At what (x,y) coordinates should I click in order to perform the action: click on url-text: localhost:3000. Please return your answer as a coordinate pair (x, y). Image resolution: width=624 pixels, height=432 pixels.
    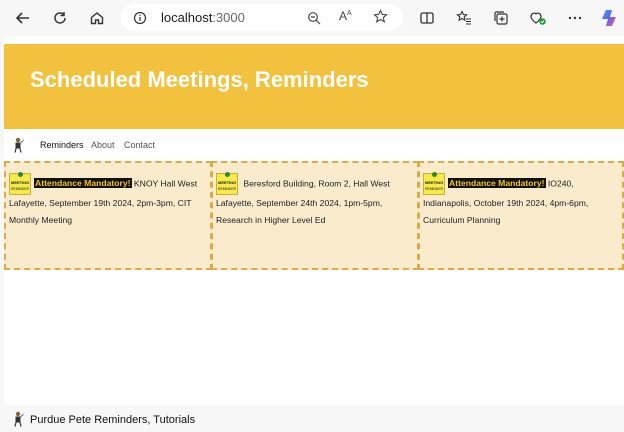
    Looking at the image, I should click on (203, 17).